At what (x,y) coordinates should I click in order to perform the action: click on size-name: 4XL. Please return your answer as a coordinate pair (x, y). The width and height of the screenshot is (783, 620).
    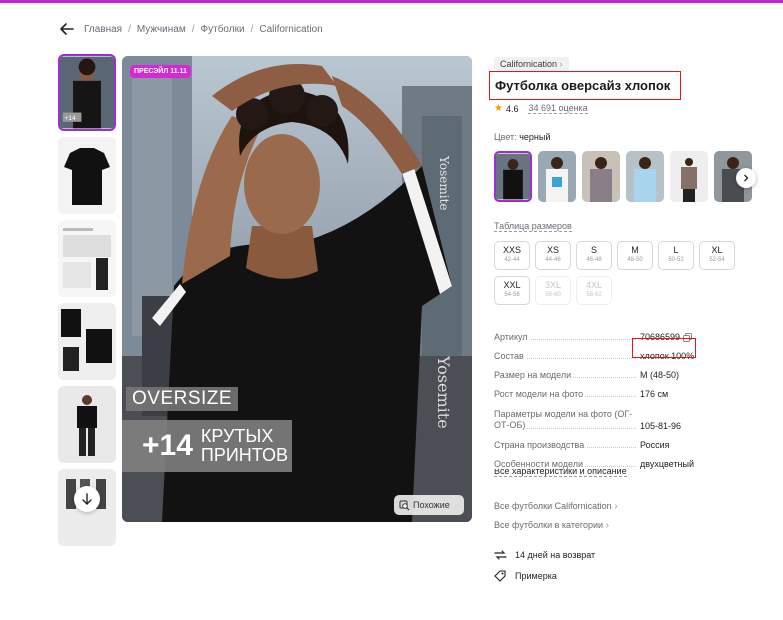
    Looking at the image, I should click on (593, 285).